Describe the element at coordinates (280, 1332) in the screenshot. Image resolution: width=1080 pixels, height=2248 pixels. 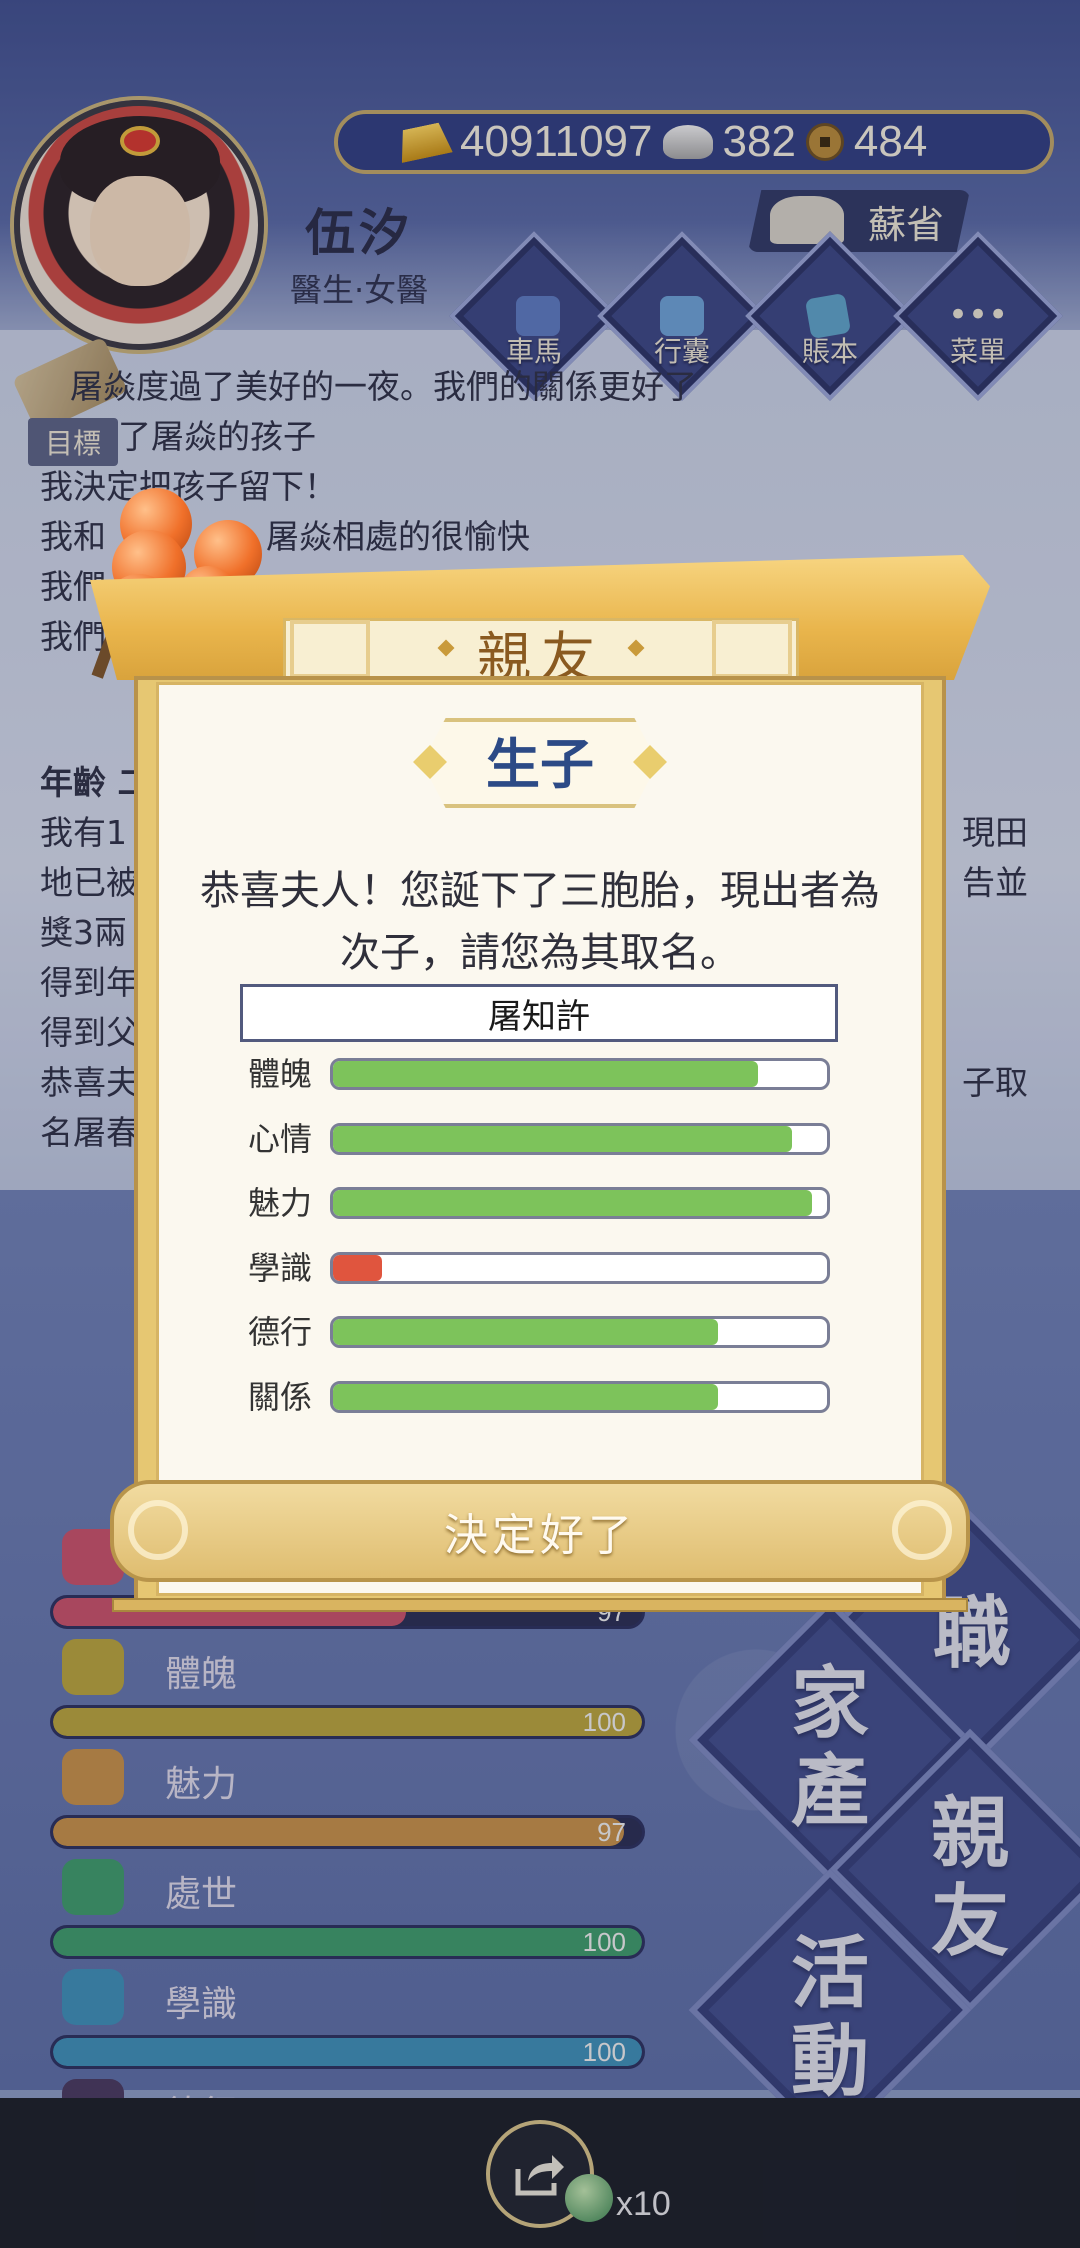
I see `child-stat-label: 德行` at that location.